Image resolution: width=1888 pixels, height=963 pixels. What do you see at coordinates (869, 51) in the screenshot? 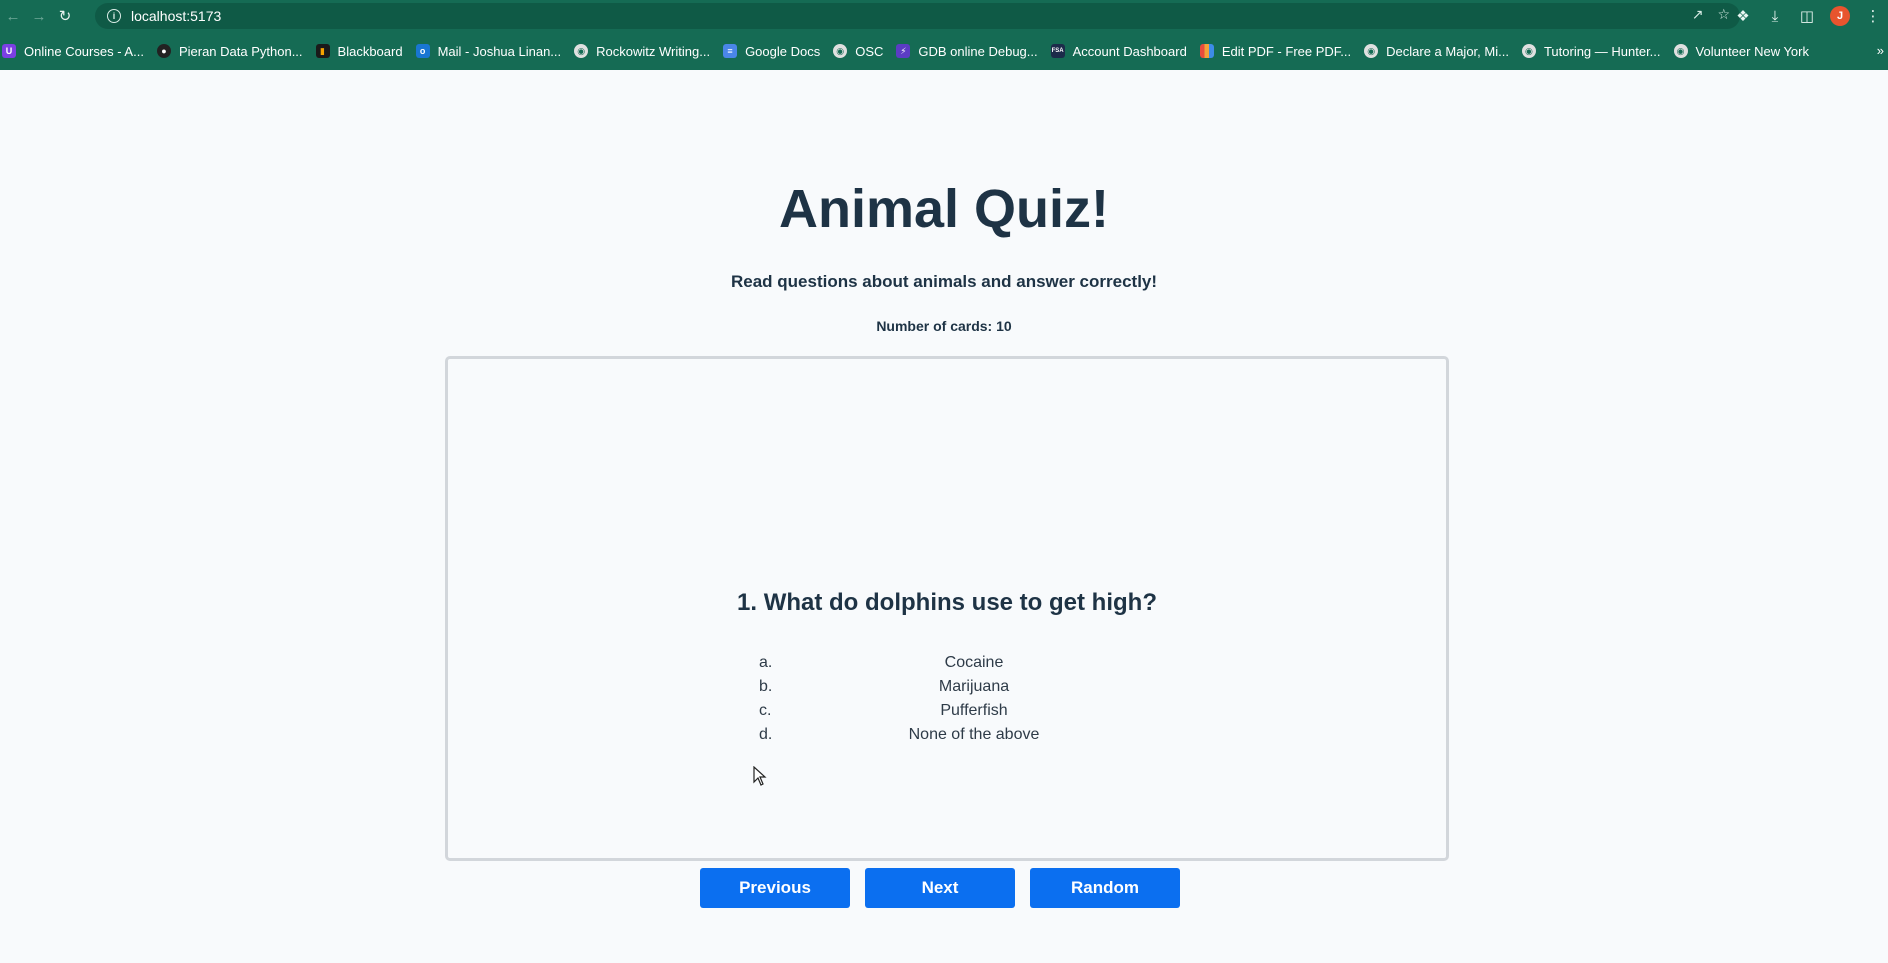
I see `bookmark-label: OSC` at bounding box center [869, 51].